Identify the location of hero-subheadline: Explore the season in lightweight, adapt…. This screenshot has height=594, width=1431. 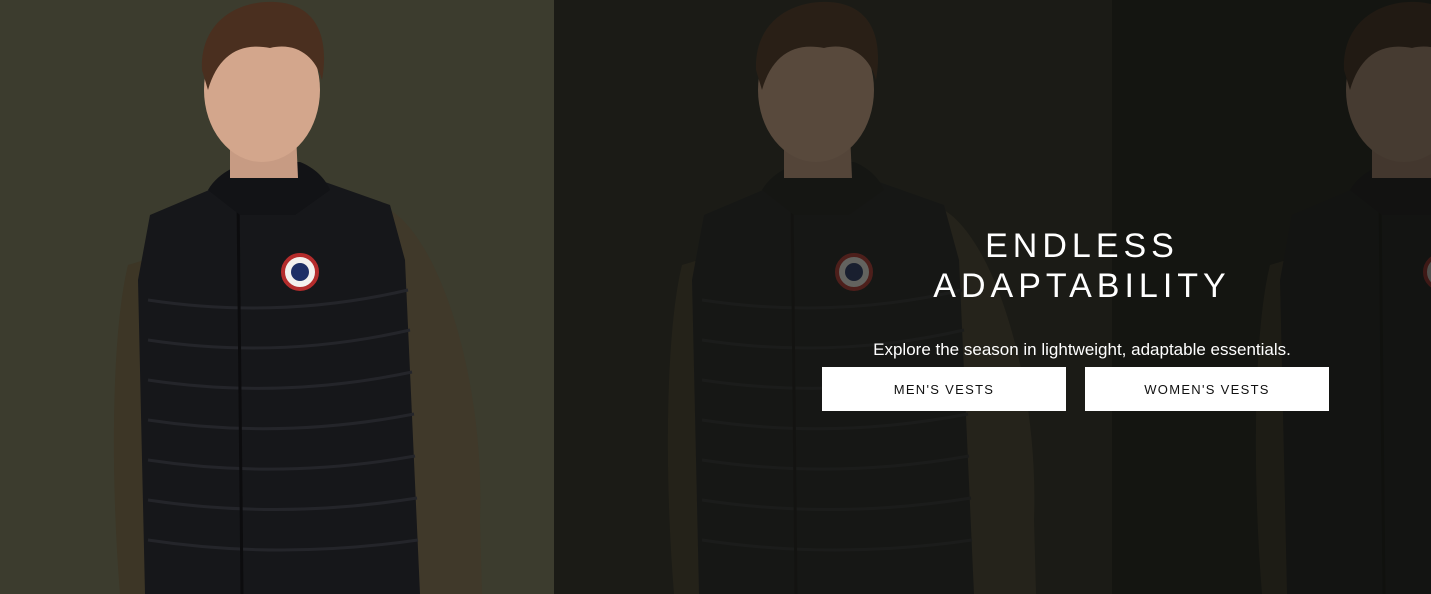
(1082, 349).